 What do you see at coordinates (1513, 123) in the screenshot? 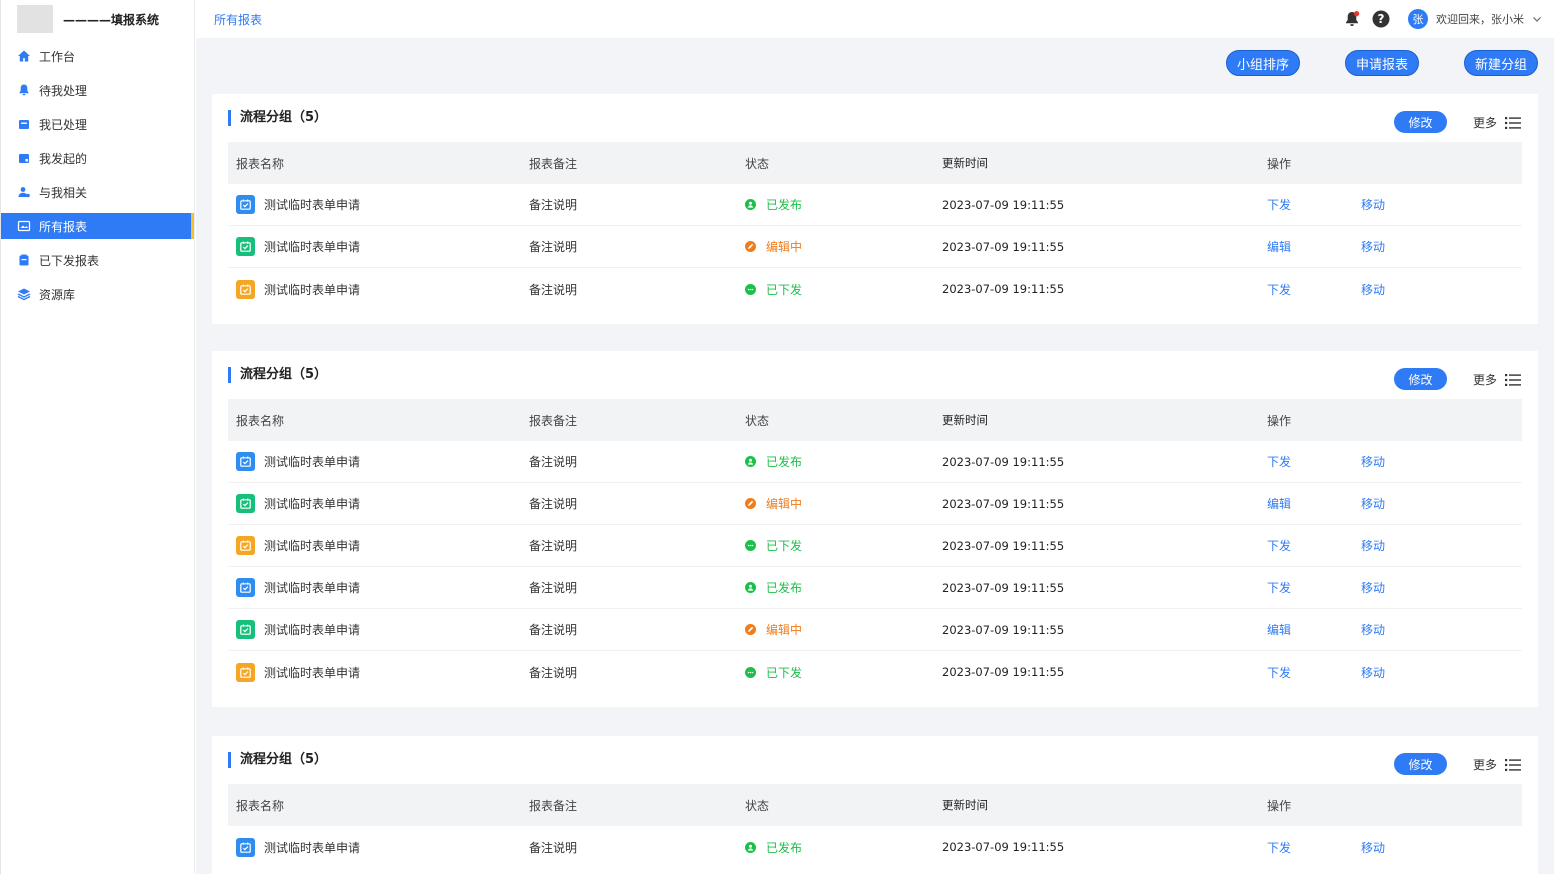
I see `list-menu-icon` at bounding box center [1513, 123].